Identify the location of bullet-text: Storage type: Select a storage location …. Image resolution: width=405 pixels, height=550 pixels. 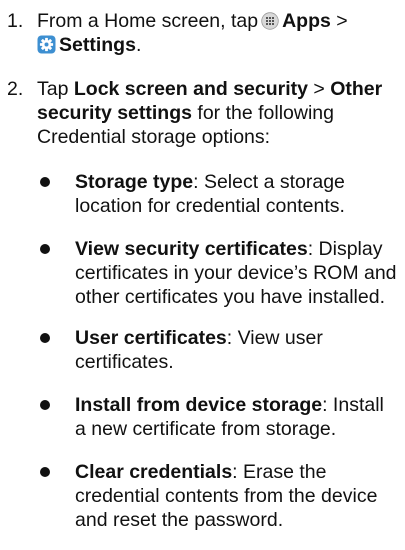
(236, 194).